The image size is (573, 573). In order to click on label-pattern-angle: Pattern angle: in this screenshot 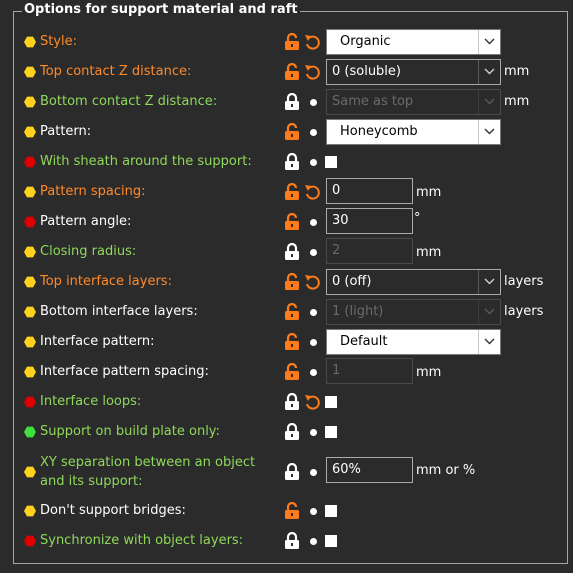, I will do `click(86, 221)`.